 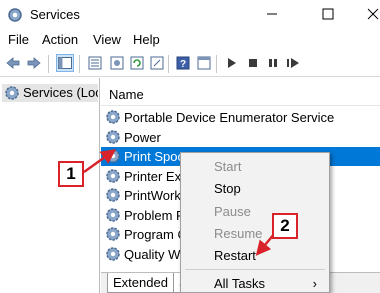 What do you see at coordinates (65, 63) in the screenshot?
I see `console-tree-icon` at bounding box center [65, 63].